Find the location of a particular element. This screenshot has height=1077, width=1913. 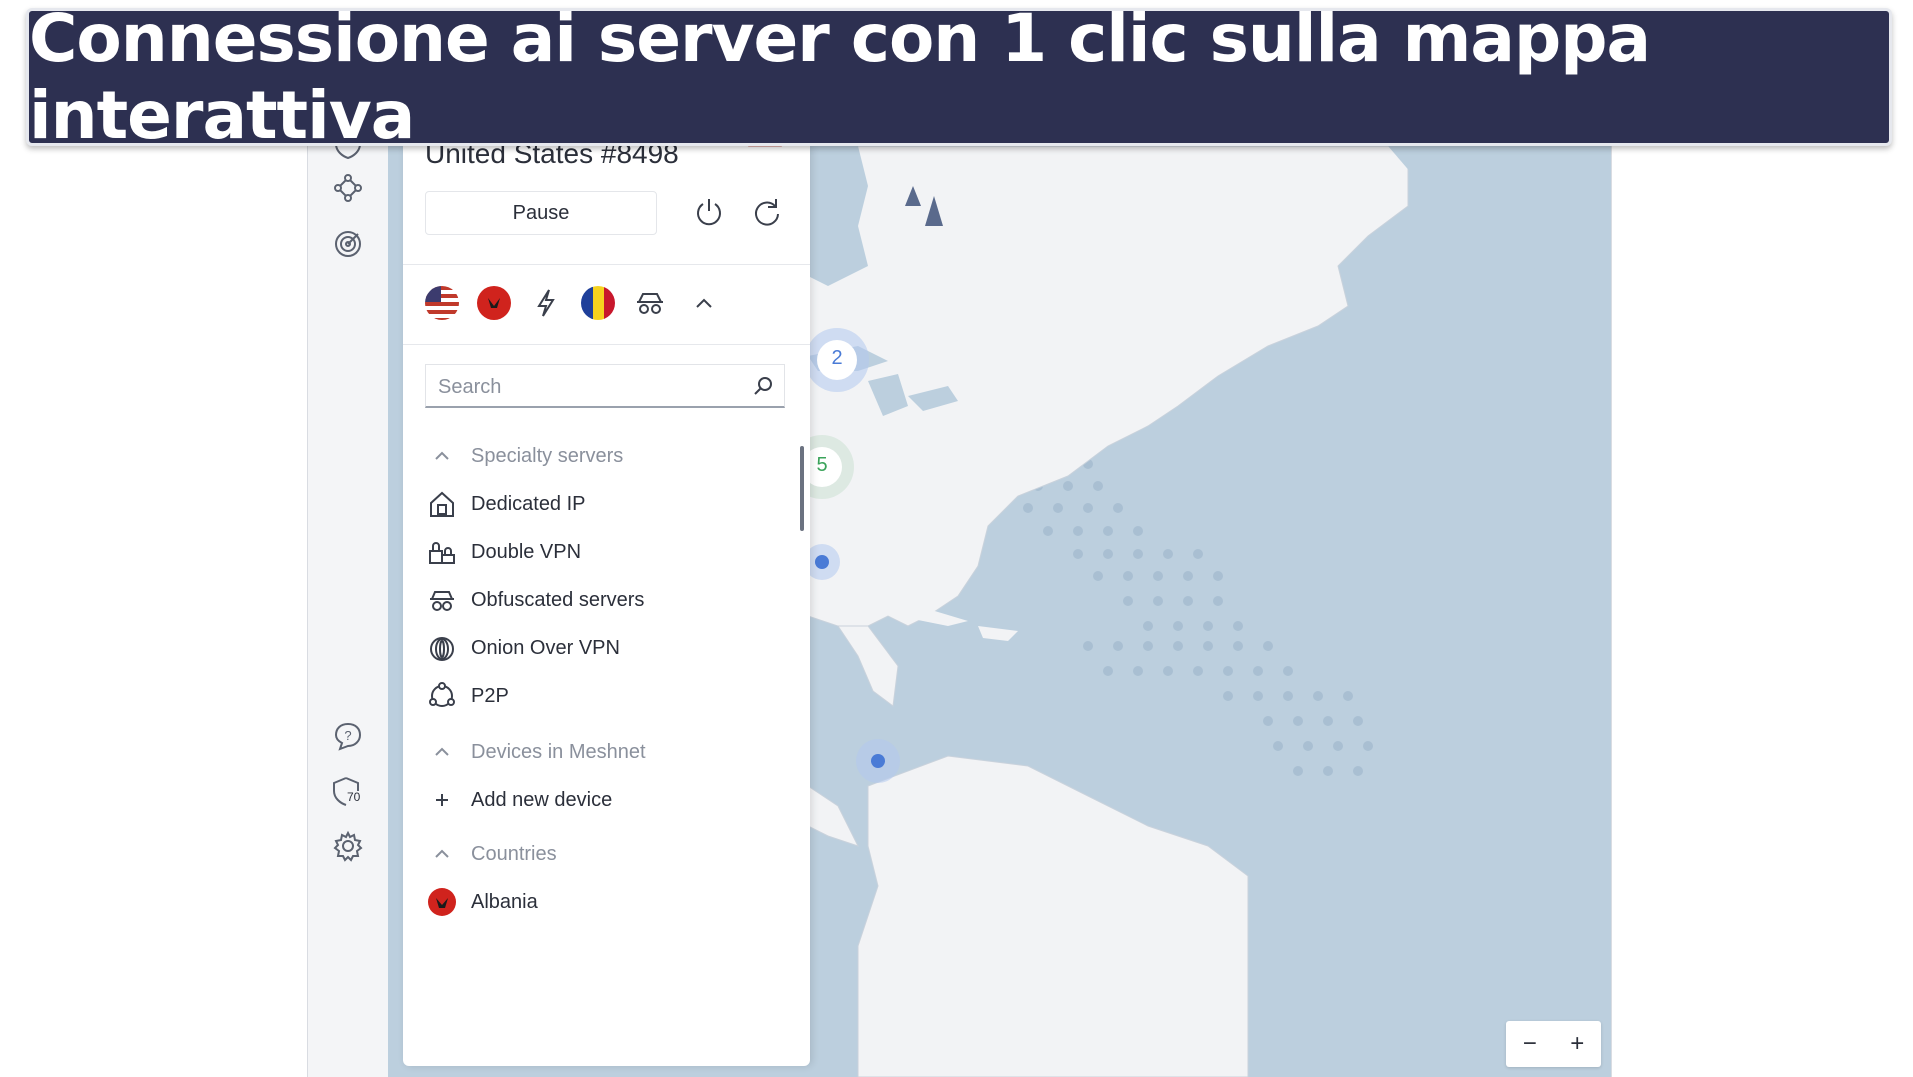

add-new-device-button: Add new device is located at coordinates (605, 800).